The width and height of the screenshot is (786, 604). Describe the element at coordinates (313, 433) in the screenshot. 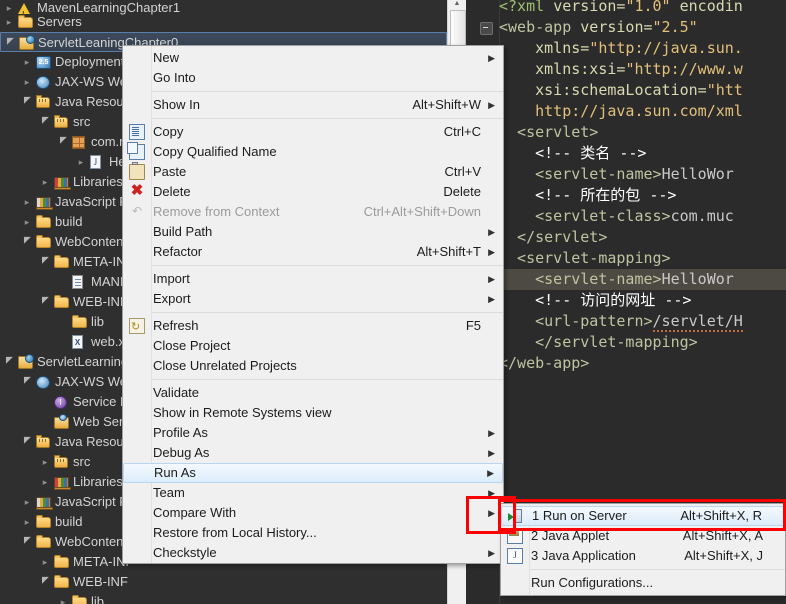

I see `menu-item-profile-as: Profile As ▶` at that location.